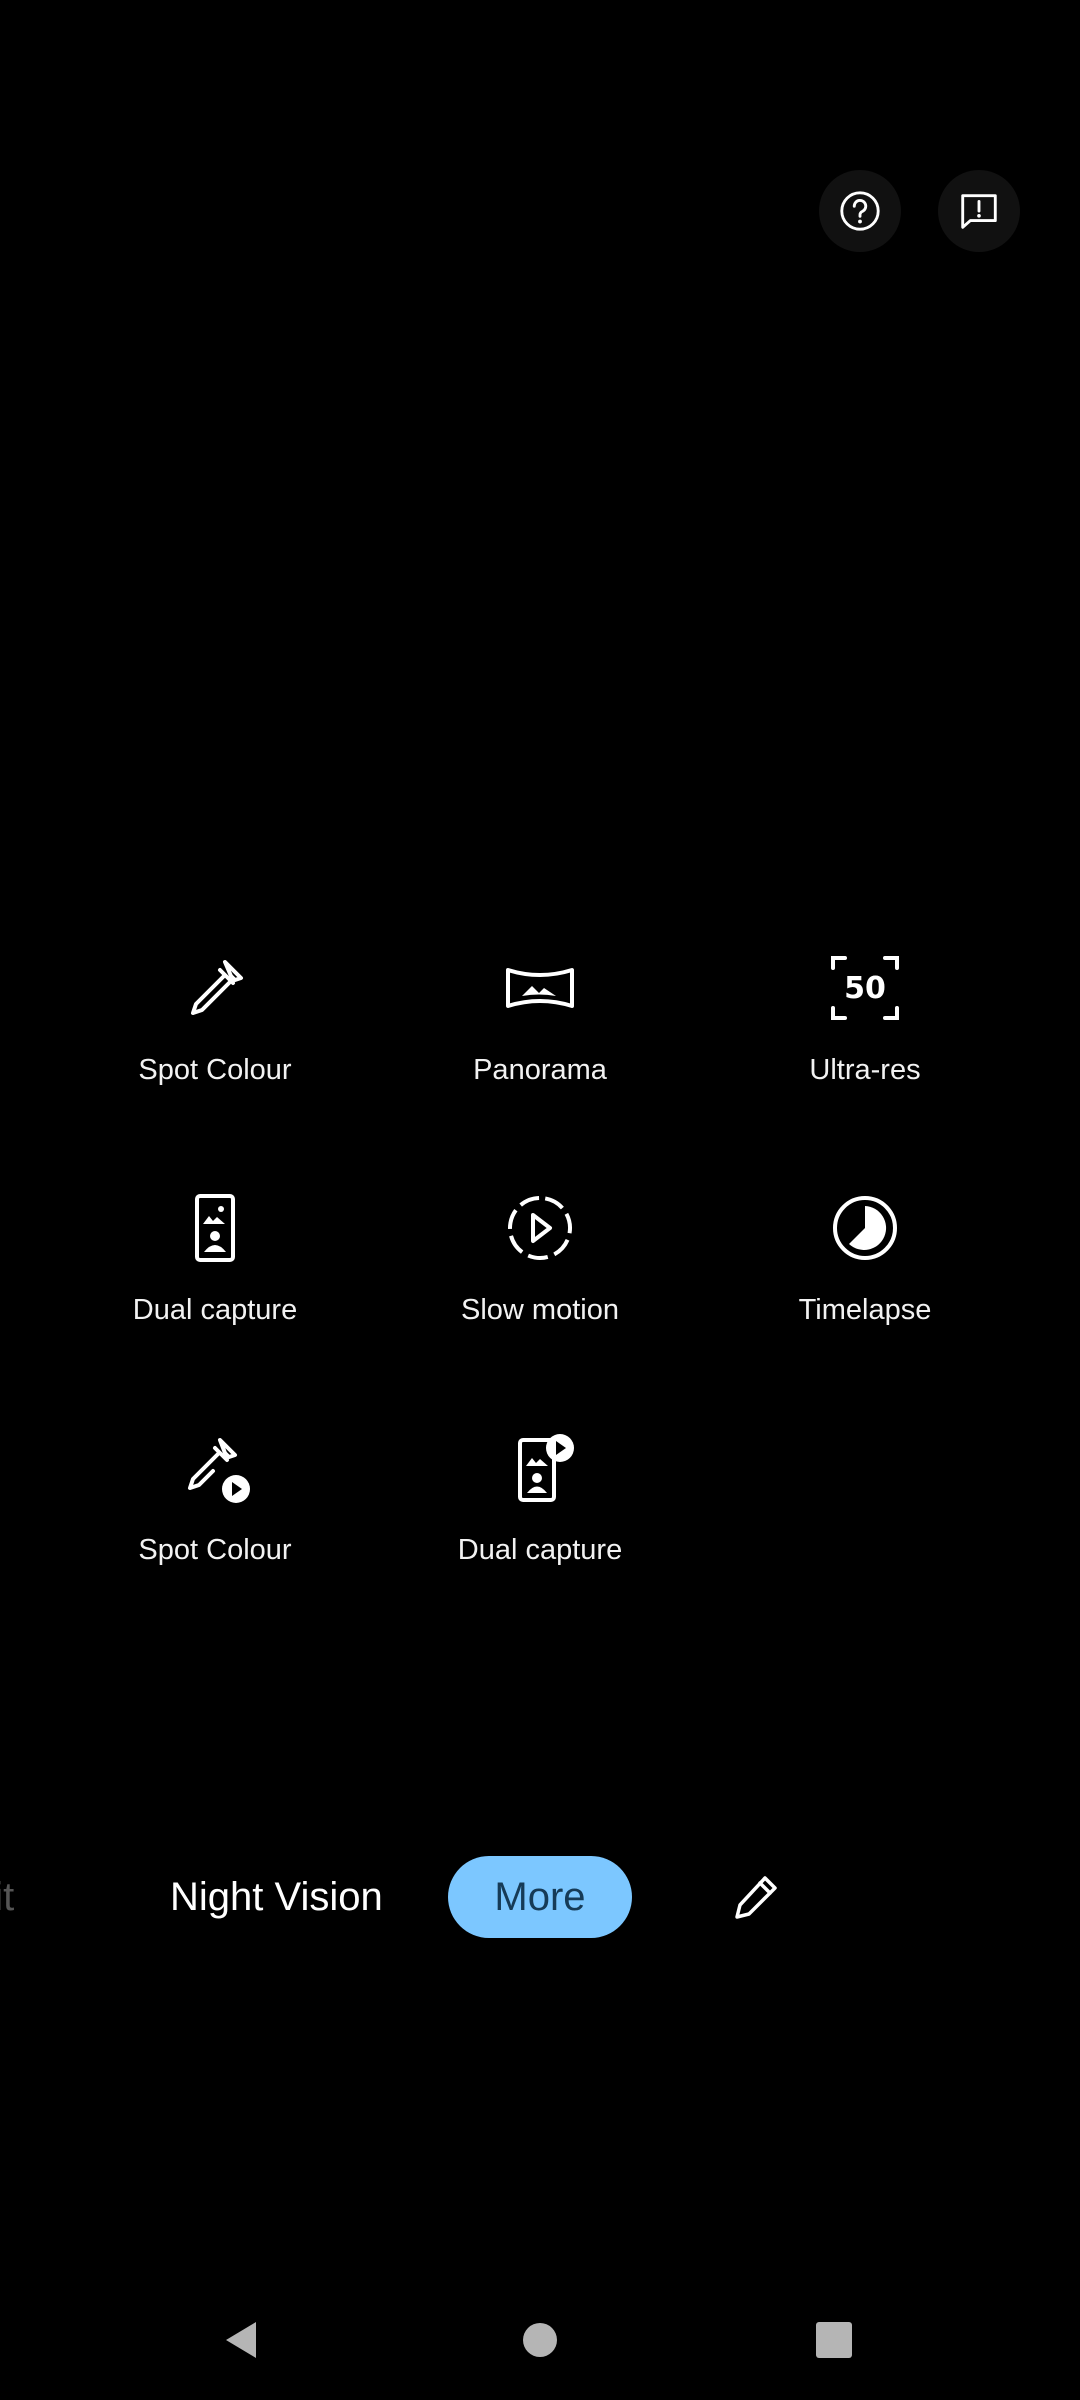 The image size is (1080, 2400). I want to click on mode-label: Slow motion, so click(540, 1310).